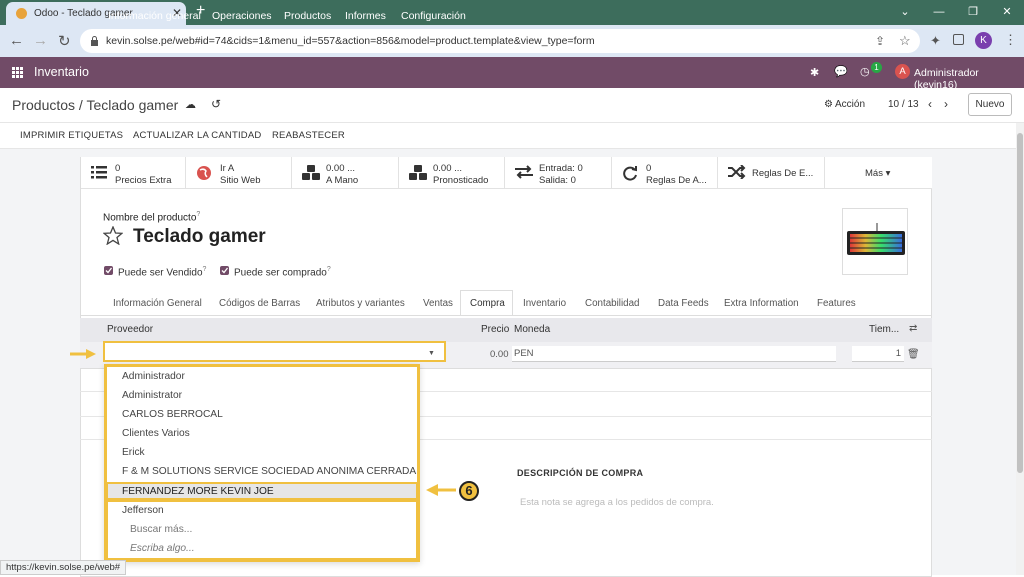  Describe the element at coordinates (143, 180) in the screenshot. I see `stat-label: Precios Extra` at that location.